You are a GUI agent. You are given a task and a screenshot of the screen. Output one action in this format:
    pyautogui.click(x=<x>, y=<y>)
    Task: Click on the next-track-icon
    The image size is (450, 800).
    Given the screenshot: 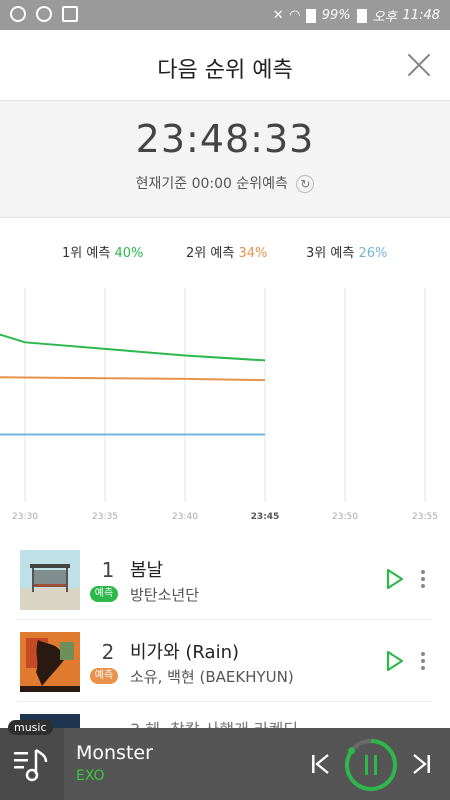 What is the action you would take?
    pyautogui.click(x=421, y=764)
    